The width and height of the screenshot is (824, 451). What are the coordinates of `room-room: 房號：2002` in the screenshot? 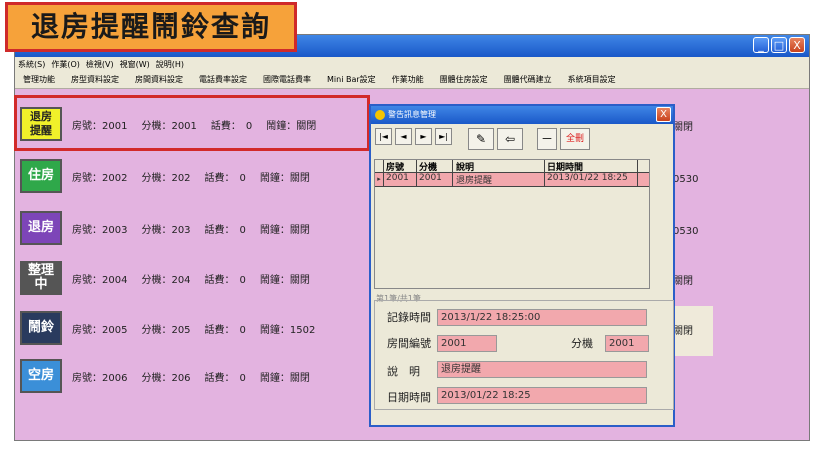 It's located at (100, 178).